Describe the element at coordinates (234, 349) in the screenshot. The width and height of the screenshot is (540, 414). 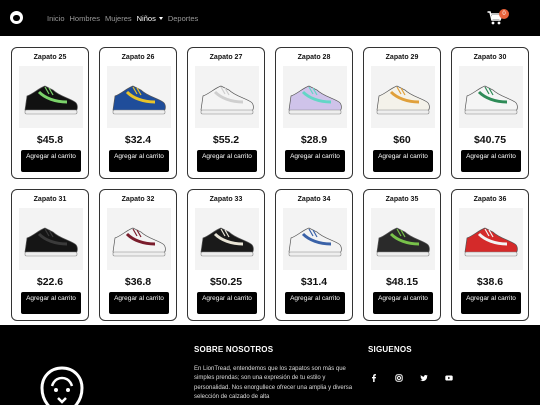
I see `about-title: SOBRE NOSOTROS` at that location.